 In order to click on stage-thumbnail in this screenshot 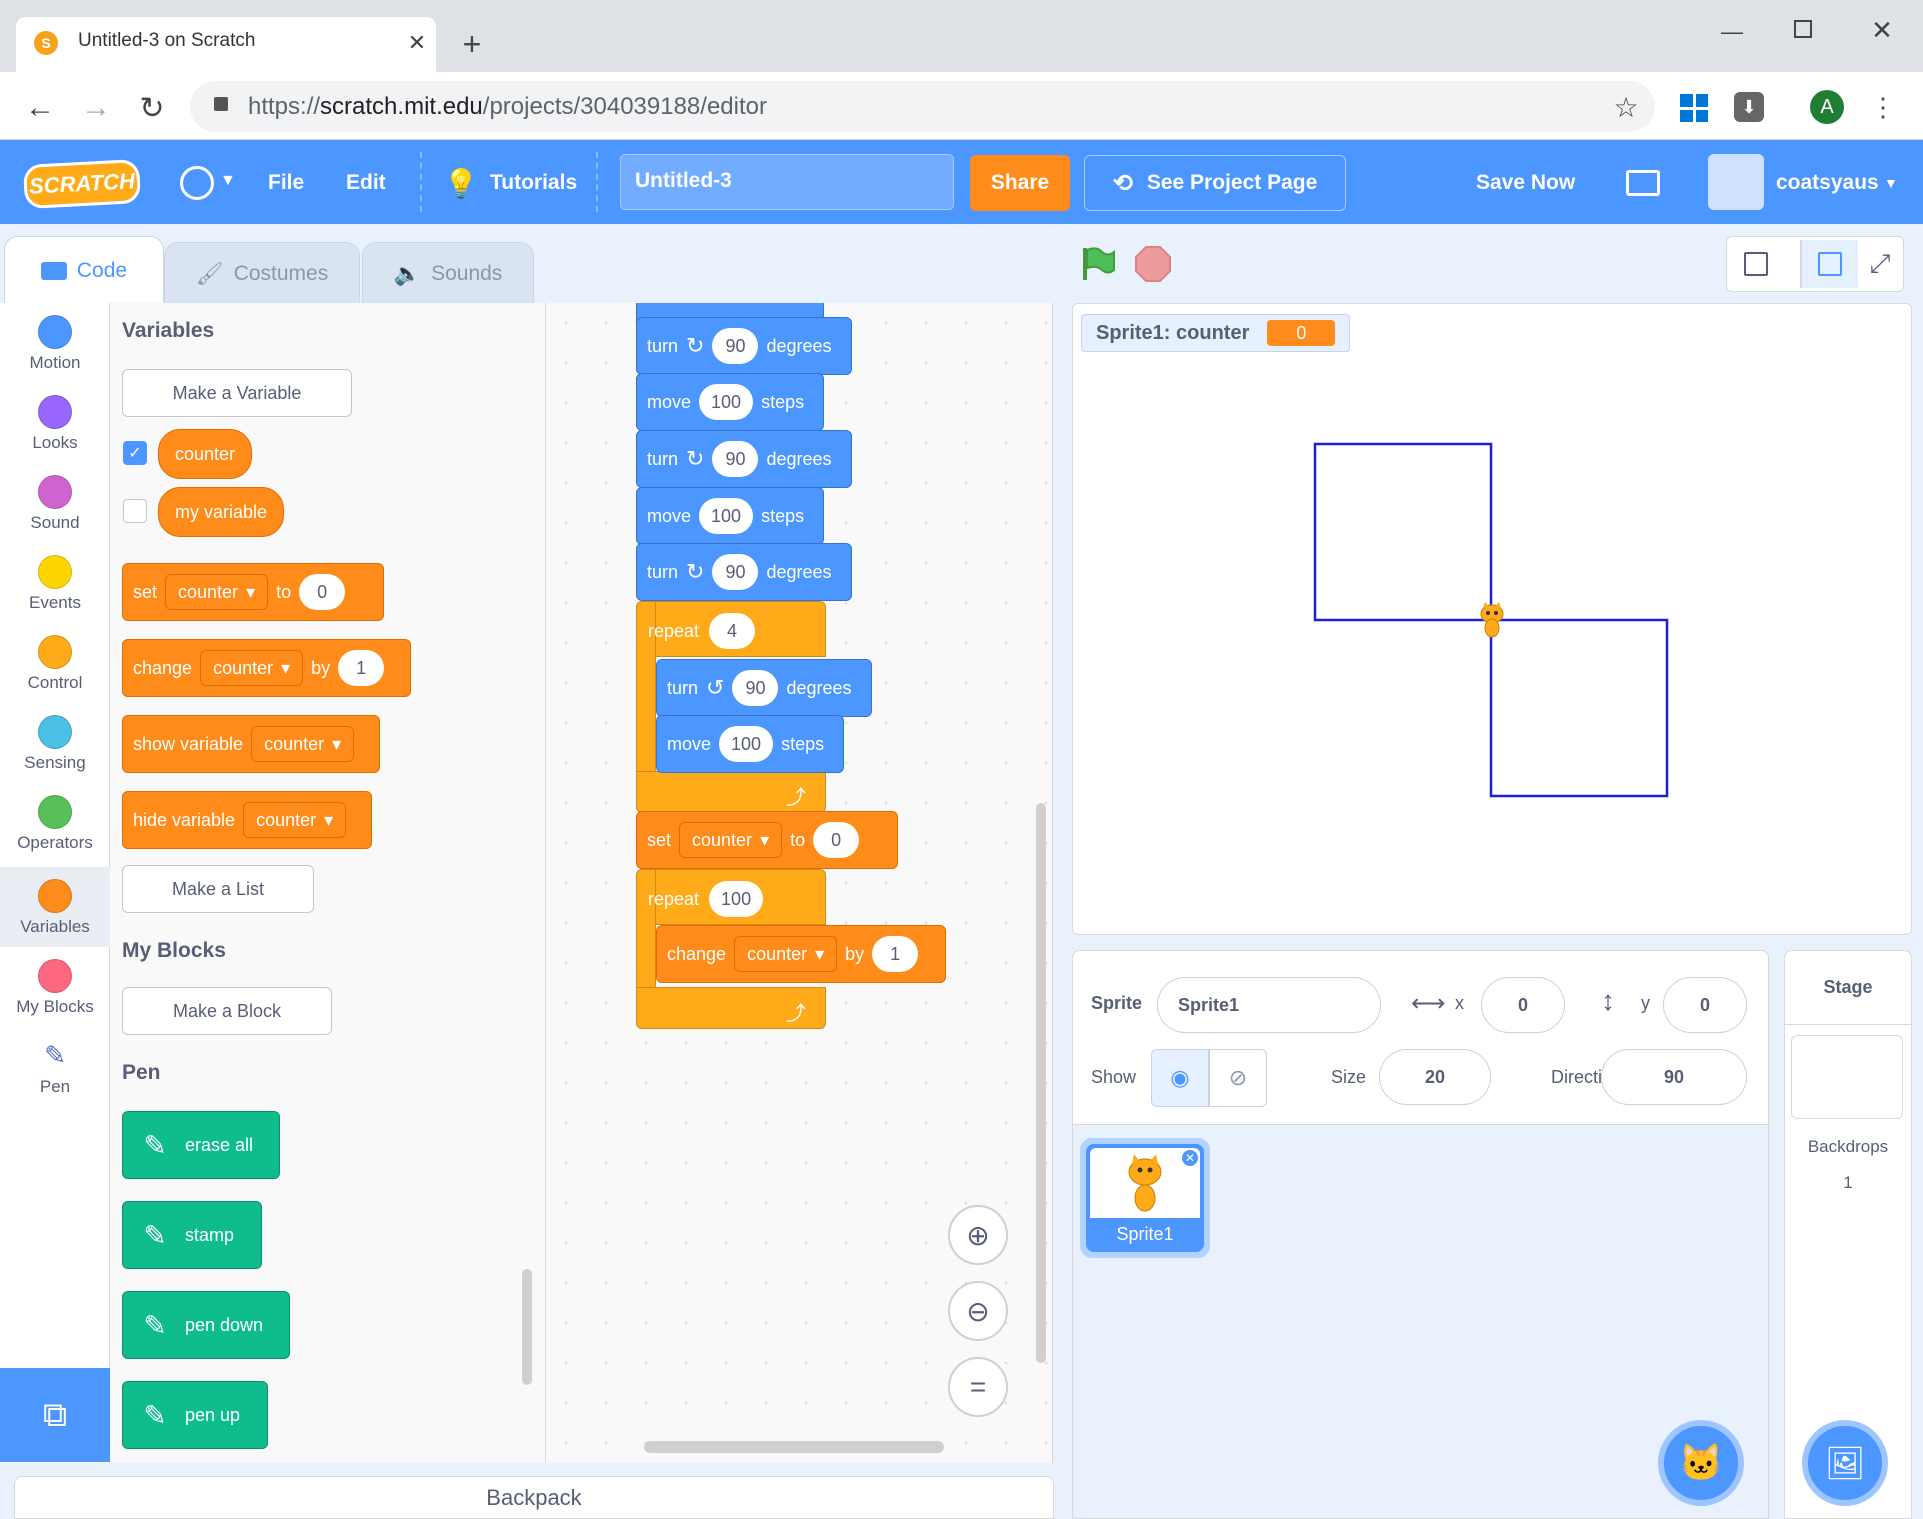, I will do `click(1847, 1077)`.